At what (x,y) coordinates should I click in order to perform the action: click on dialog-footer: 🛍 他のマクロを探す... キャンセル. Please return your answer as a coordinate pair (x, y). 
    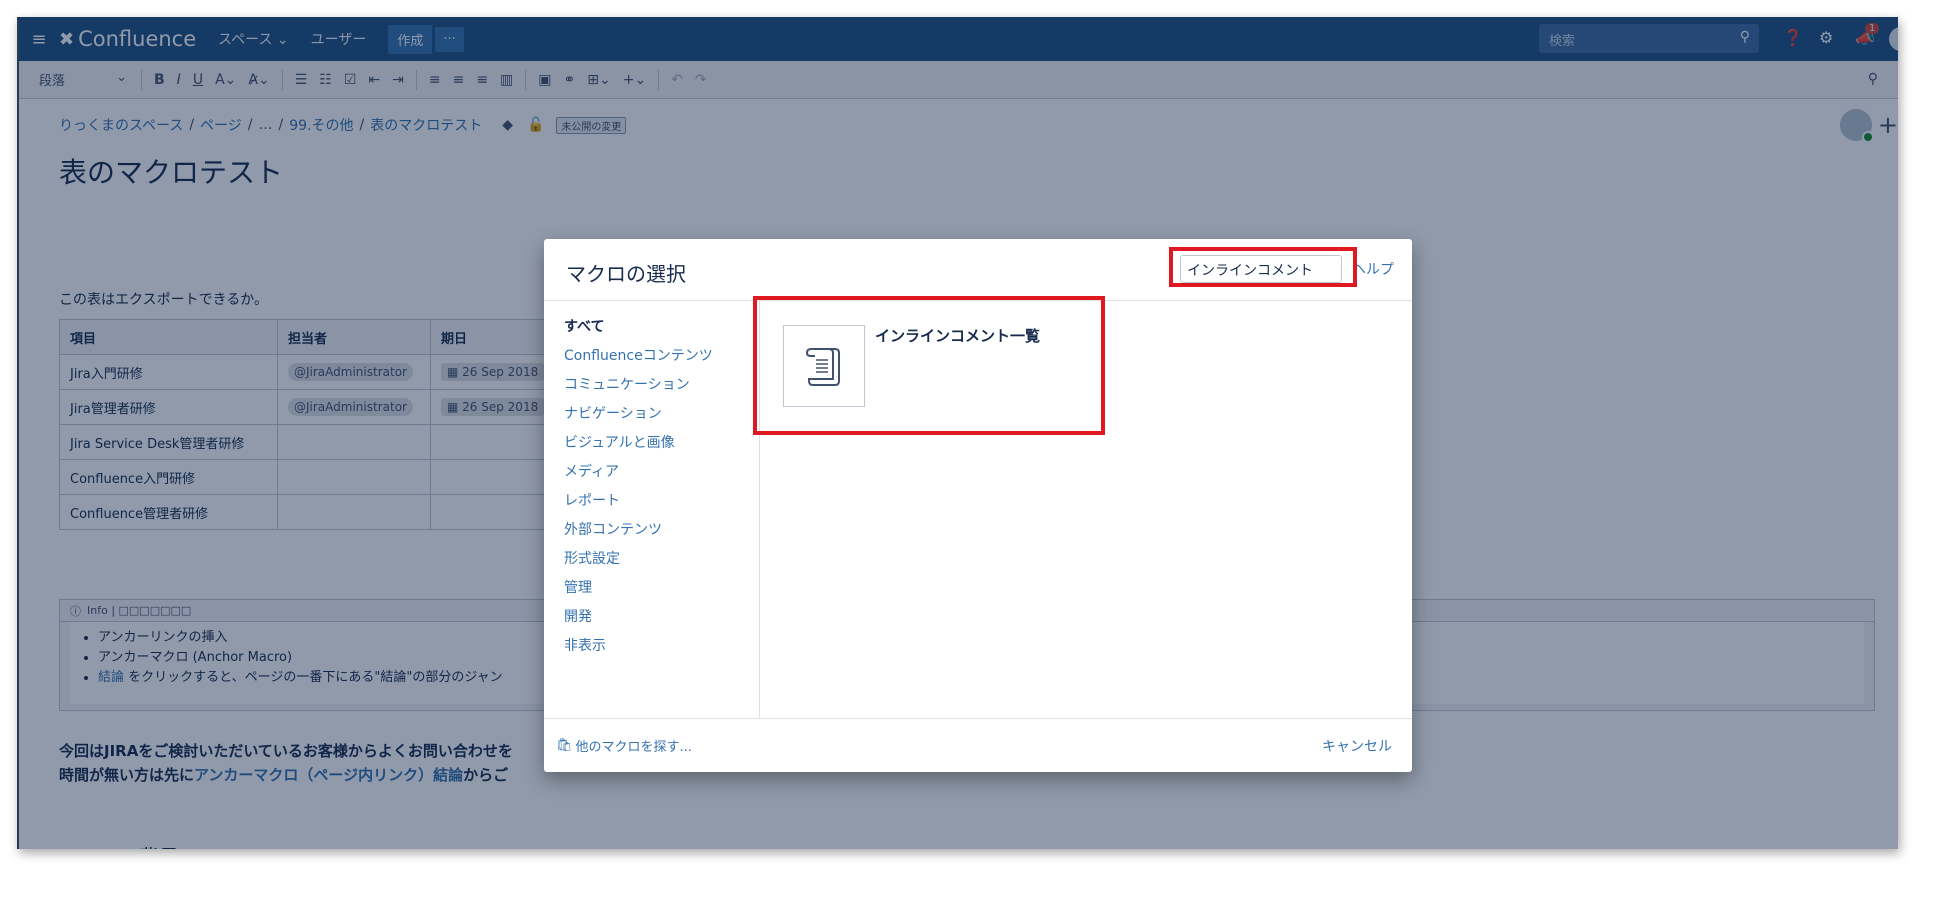
    Looking at the image, I should click on (978, 745).